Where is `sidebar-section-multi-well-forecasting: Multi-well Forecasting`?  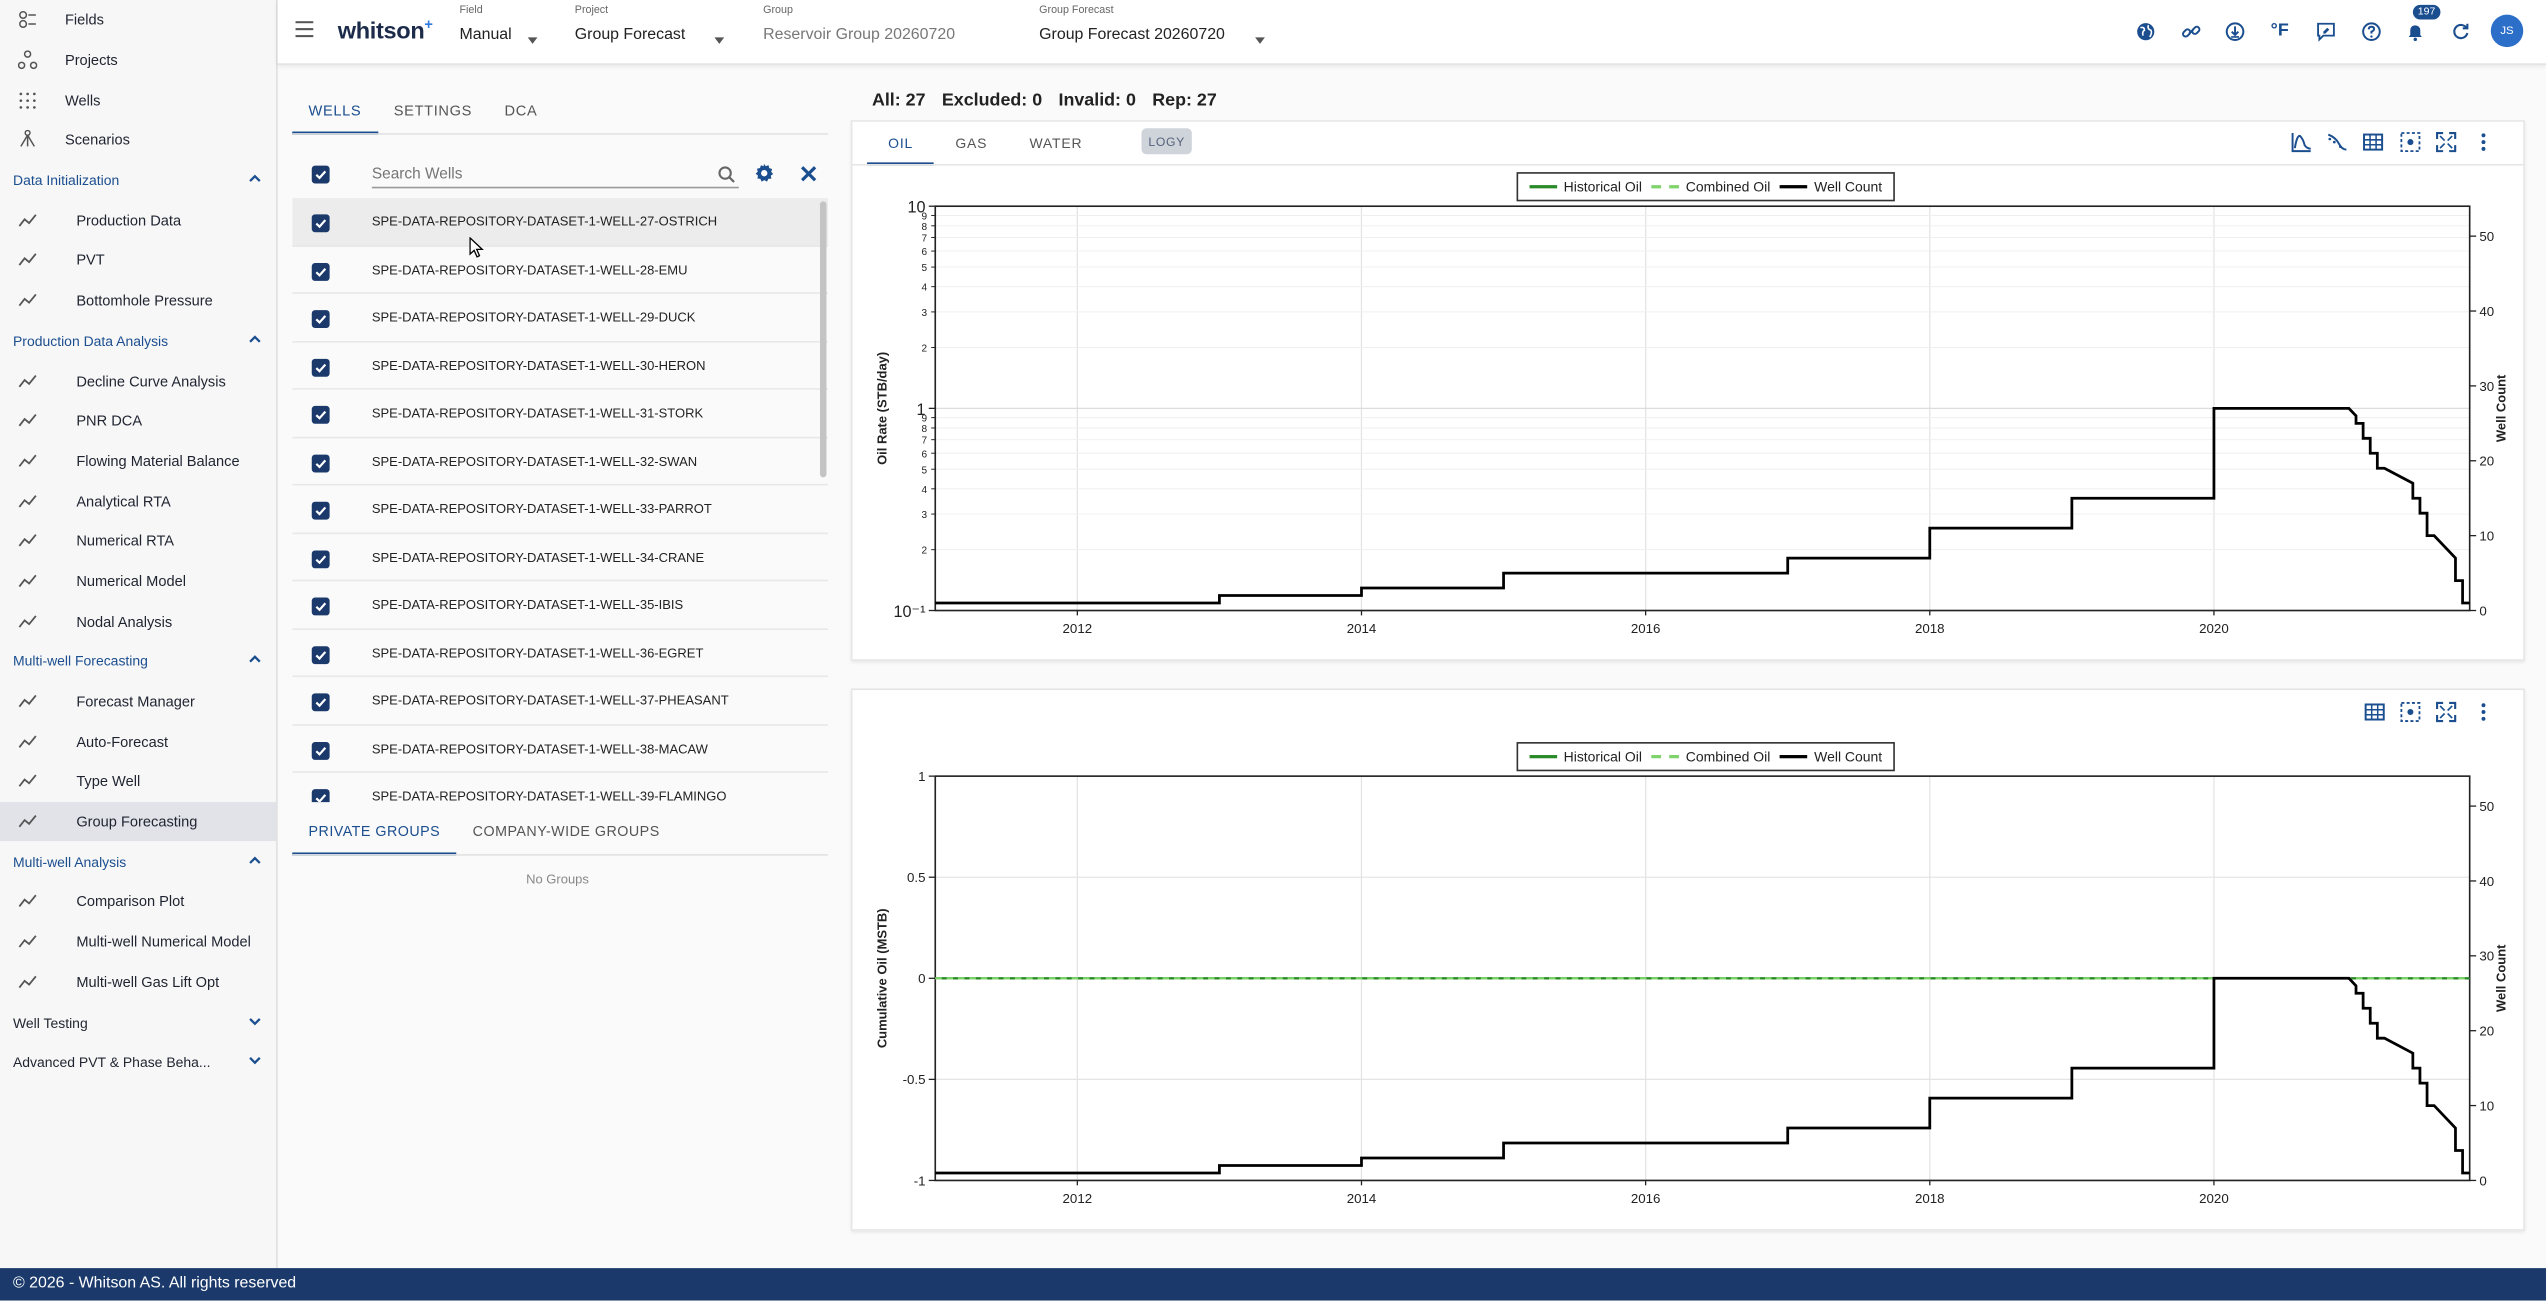 sidebar-section-multi-well-forecasting: Multi-well Forecasting is located at coordinates (138, 661).